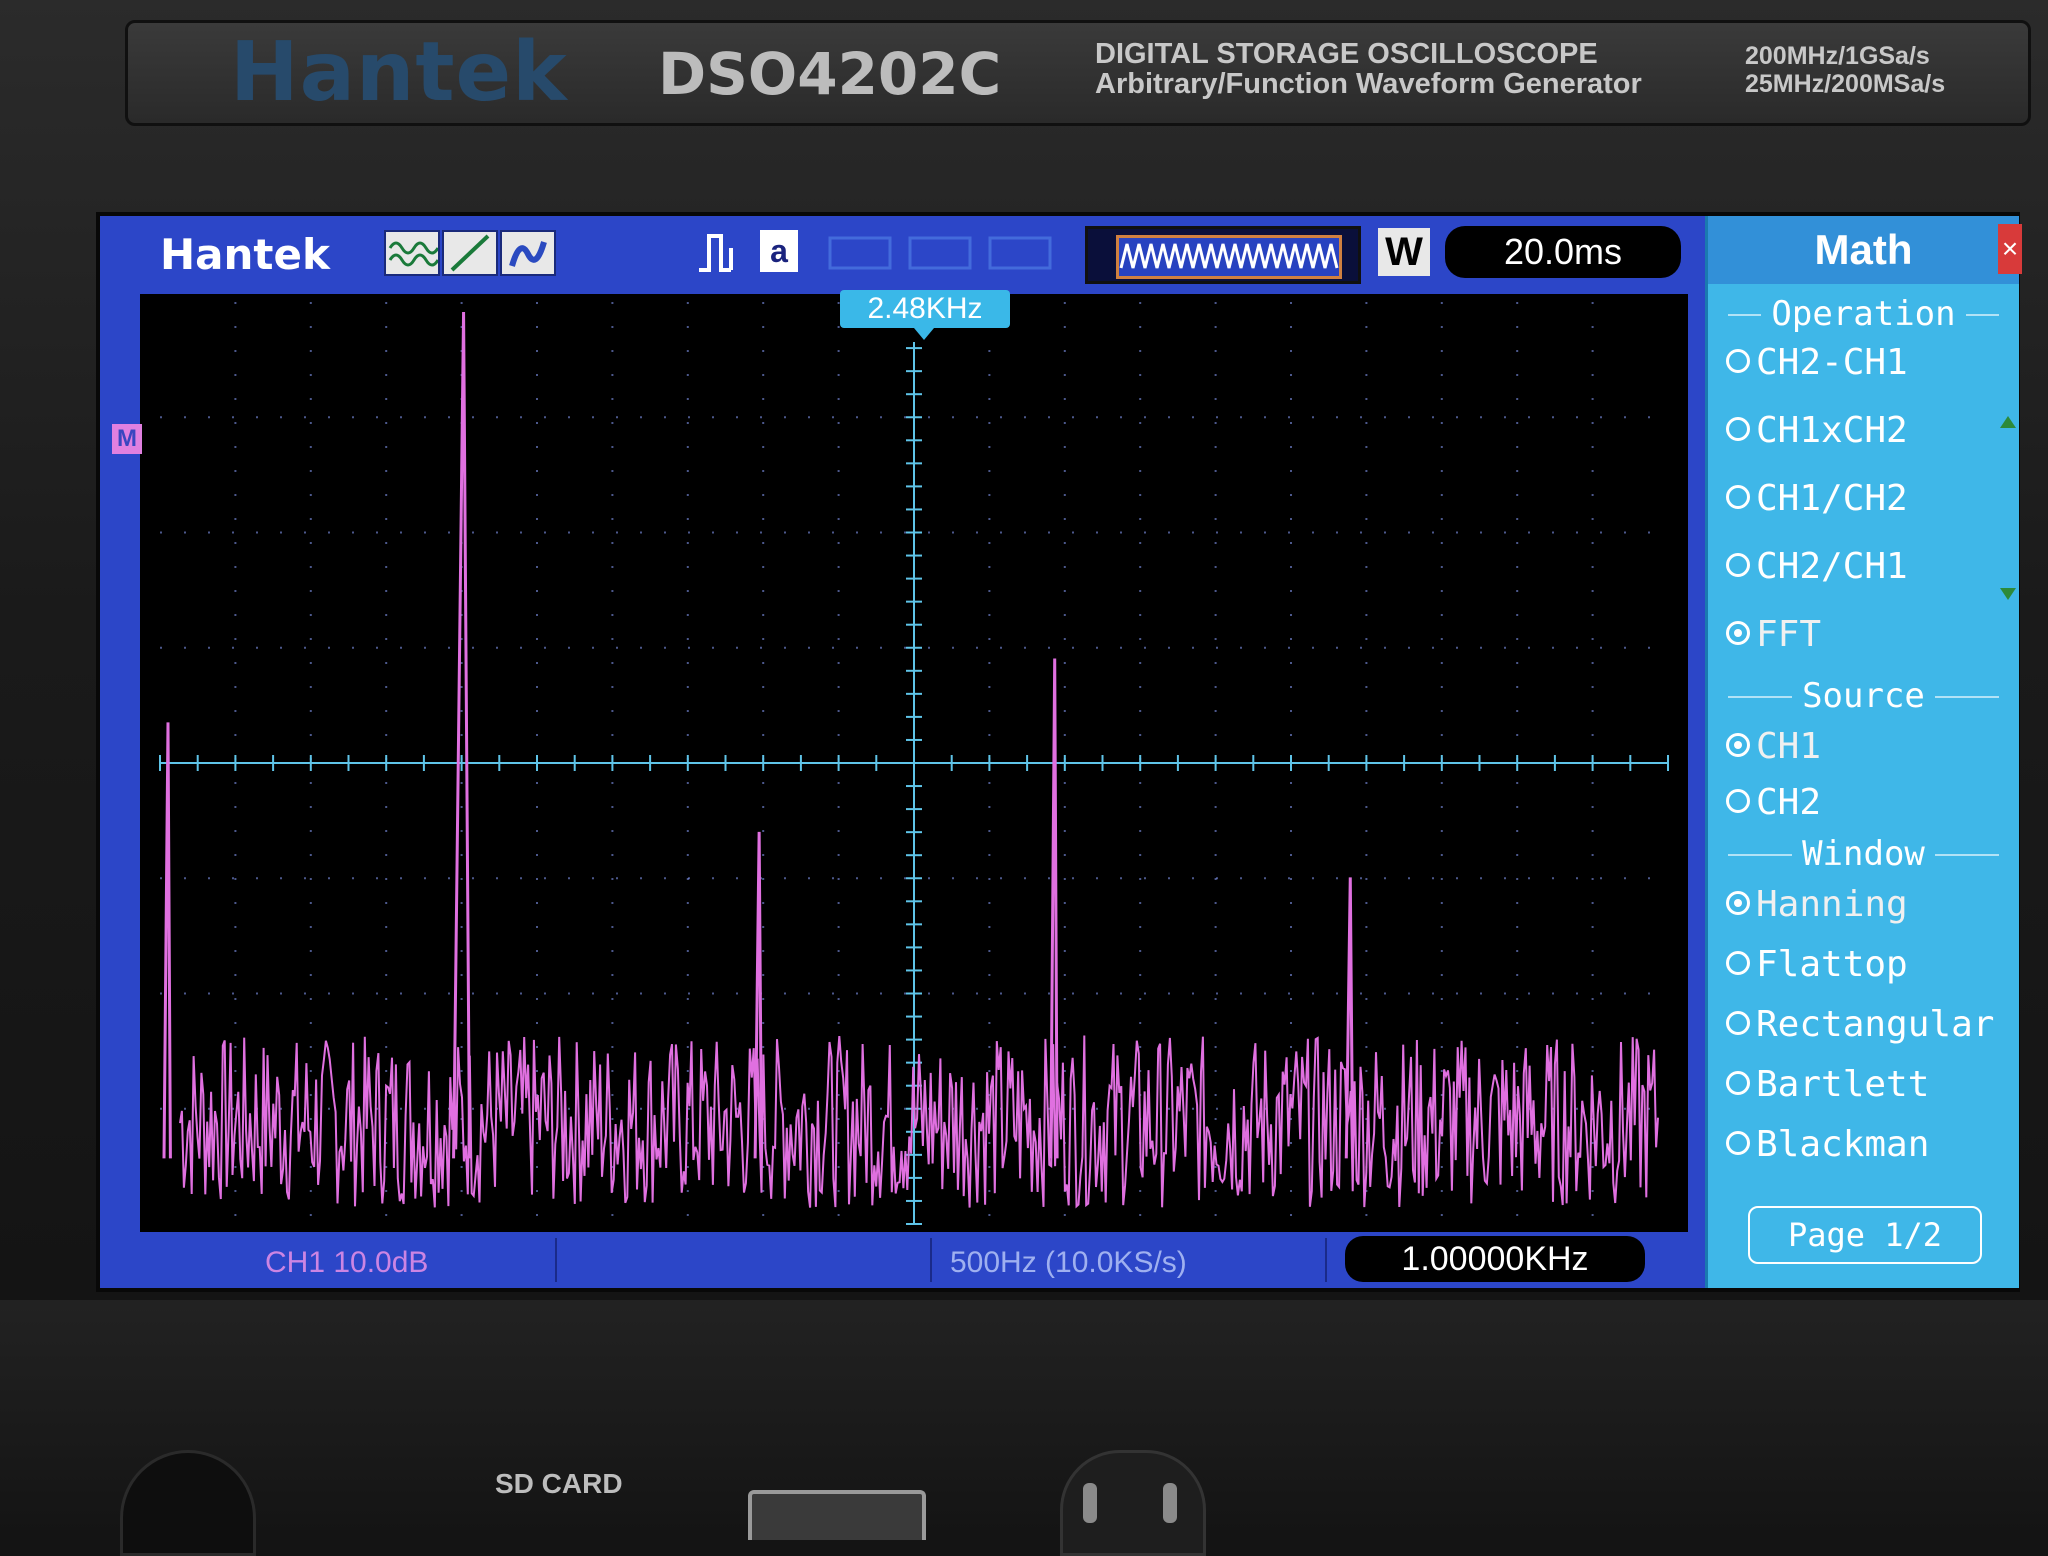 The width and height of the screenshot is (2048, 1556). I want to click on section-operation: Operation, so click(1863, 314).